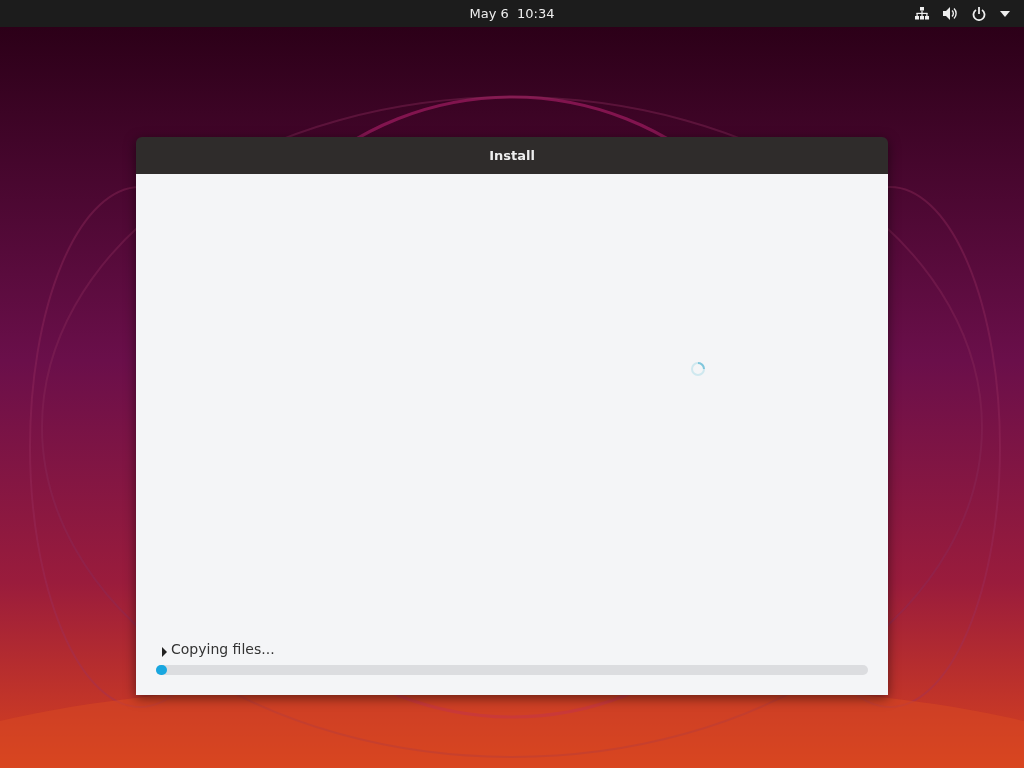  Describe the element at coordinates (979, 13) in the screenshot. I see `power-icon` at that location.